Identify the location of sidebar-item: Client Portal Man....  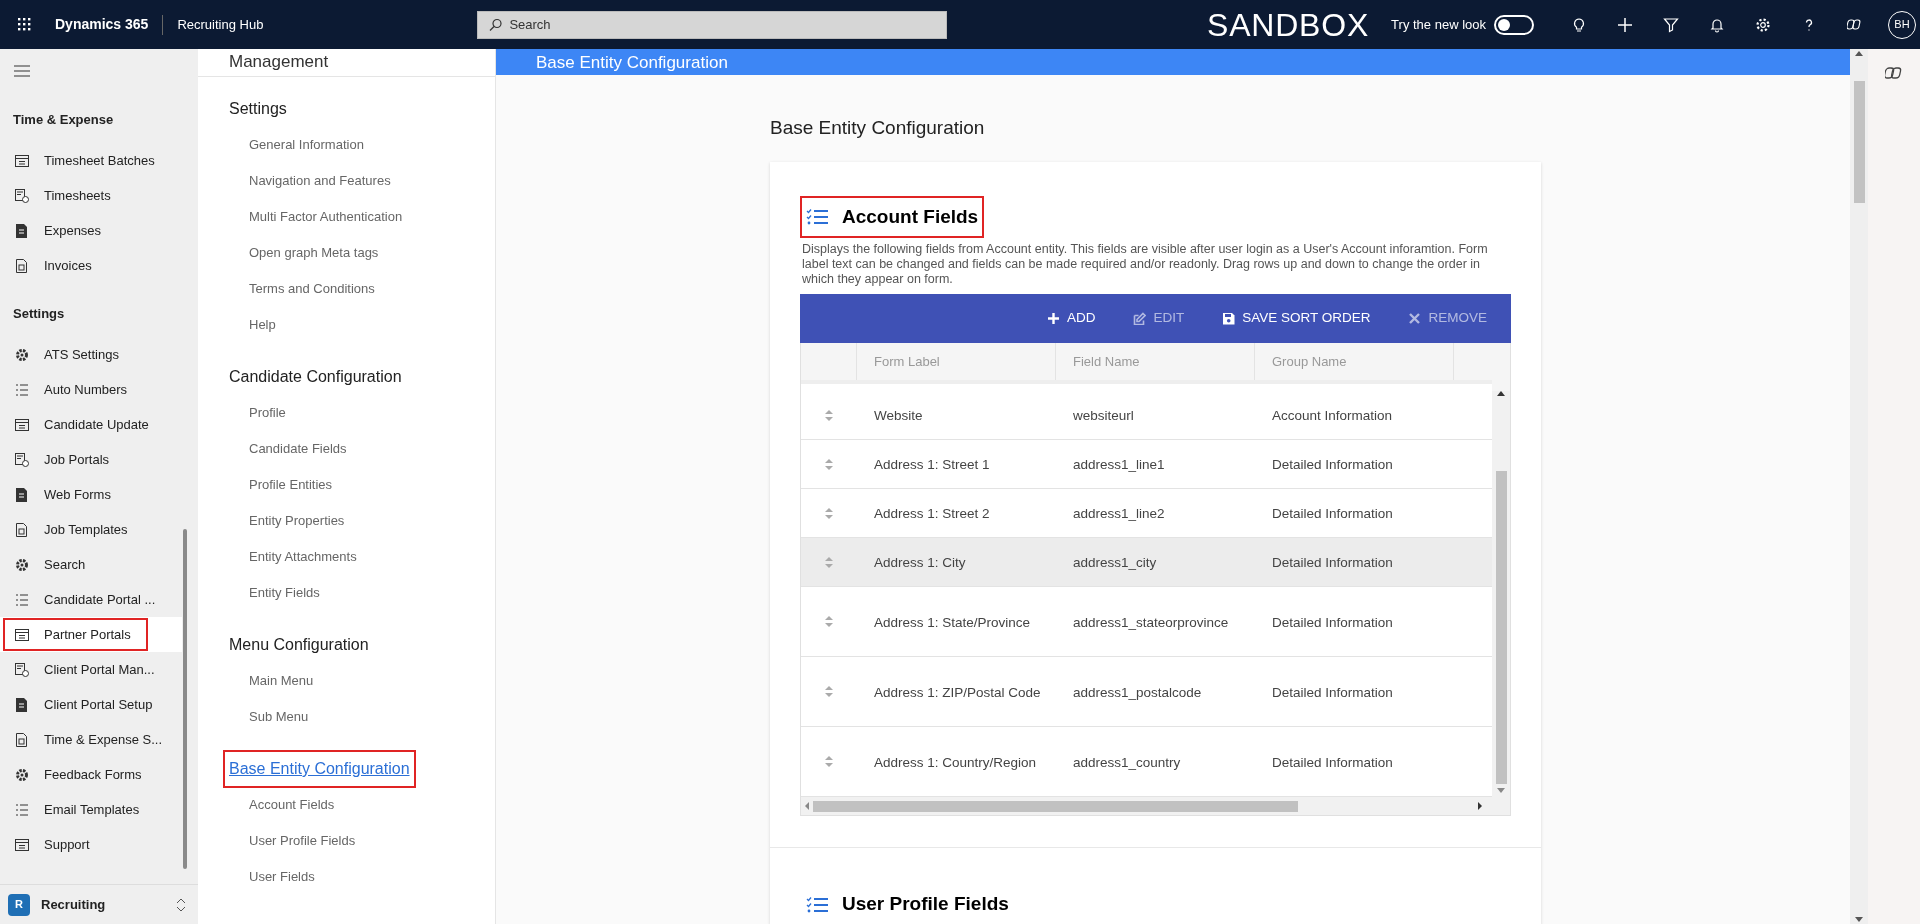
(91, 669).